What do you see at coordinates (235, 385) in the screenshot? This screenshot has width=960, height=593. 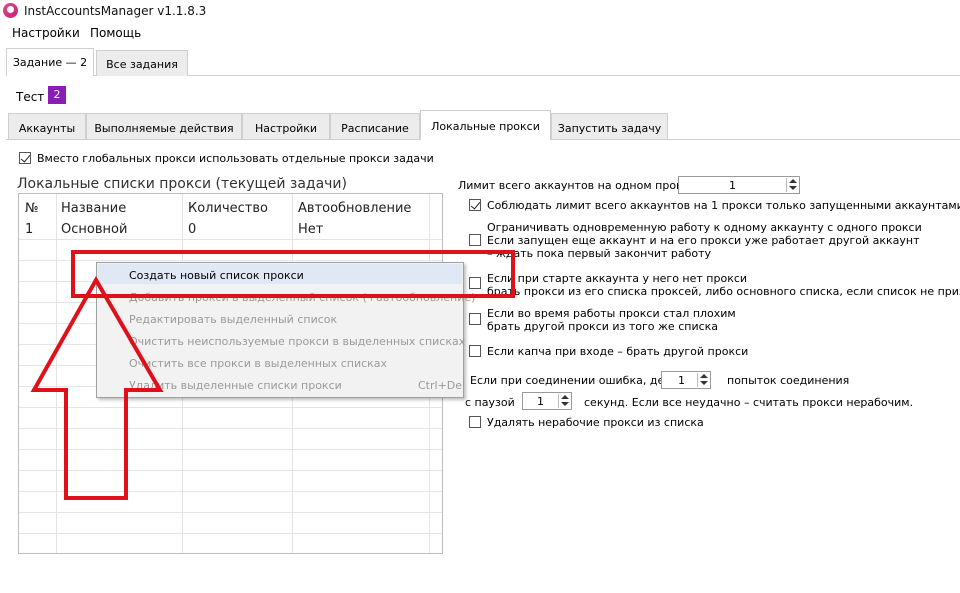 I see `menu-item-delete-lists: Удалить выделенные списки прокси` at bounding box center [235, 385].